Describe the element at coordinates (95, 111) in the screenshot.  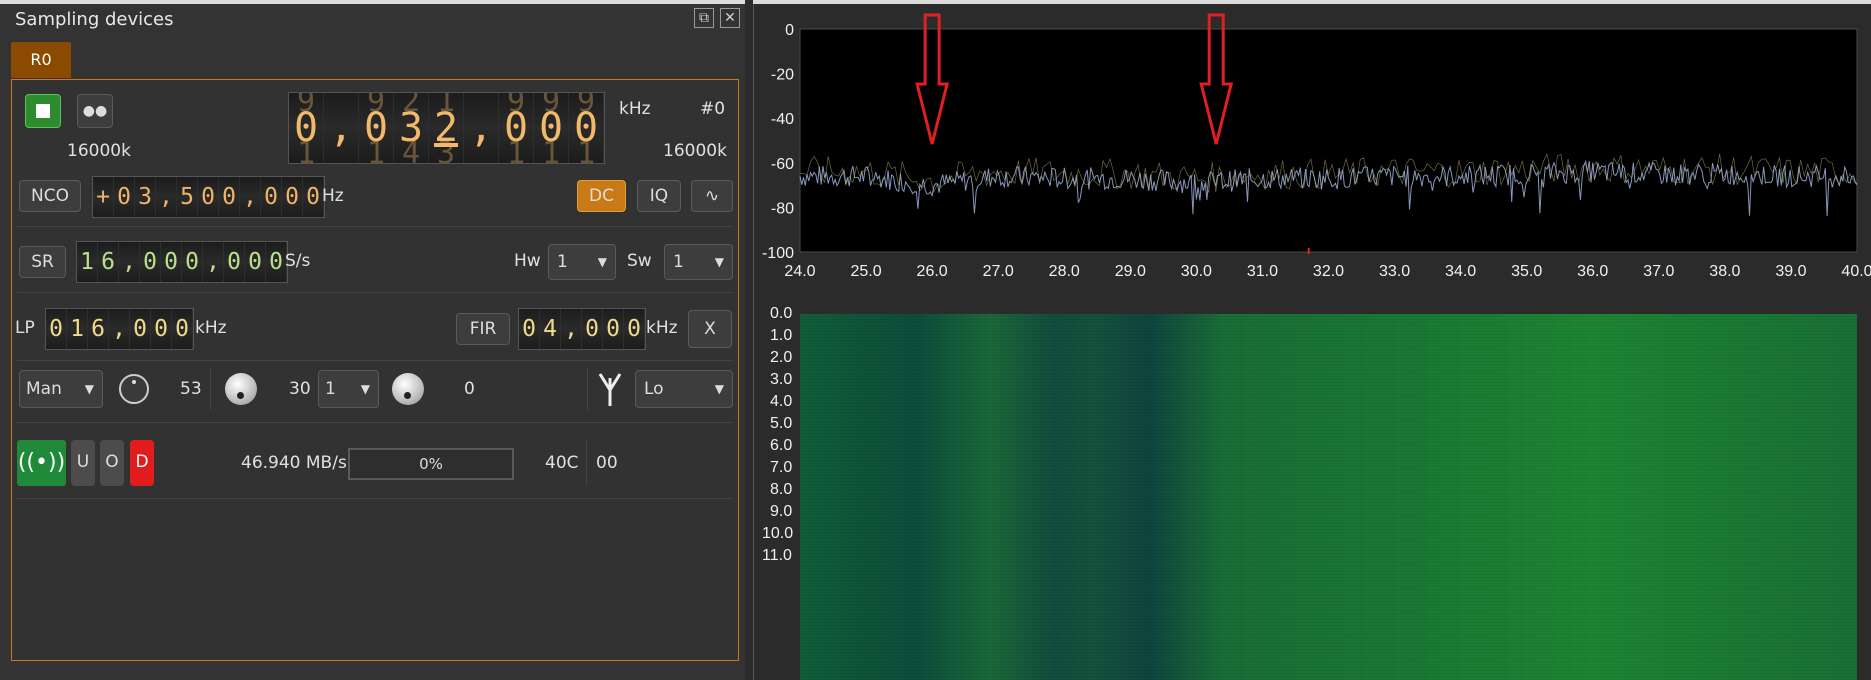
I see `record-button: ●●` at that location.